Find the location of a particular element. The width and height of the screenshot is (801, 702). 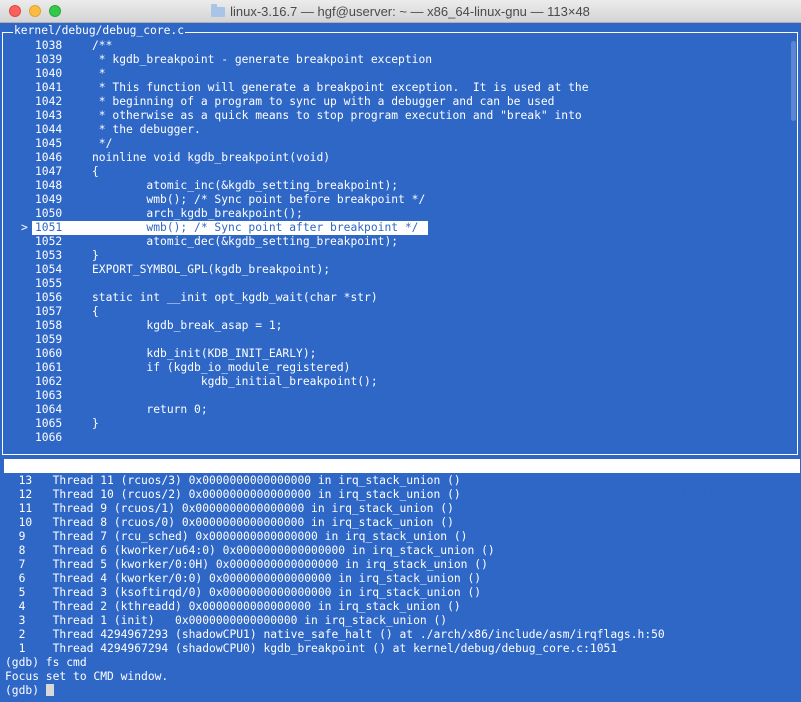

source-code-text: return 0; is located at coordinates (150, 409).